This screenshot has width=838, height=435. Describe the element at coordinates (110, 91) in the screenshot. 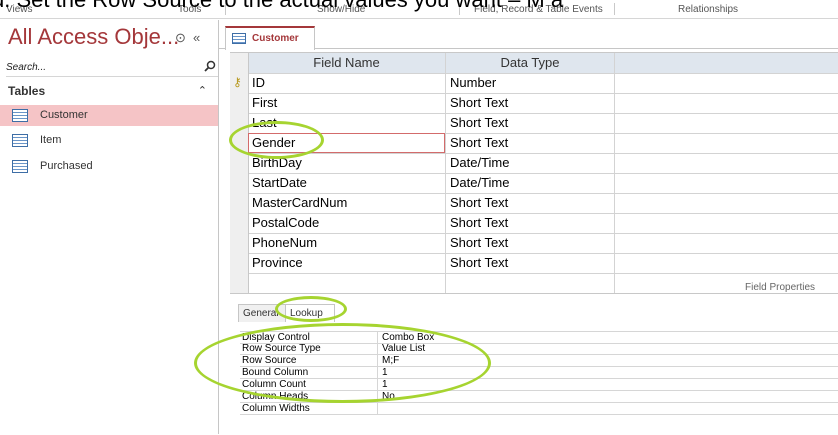

I see `tables-group-header: Tables ⌃` at that location.